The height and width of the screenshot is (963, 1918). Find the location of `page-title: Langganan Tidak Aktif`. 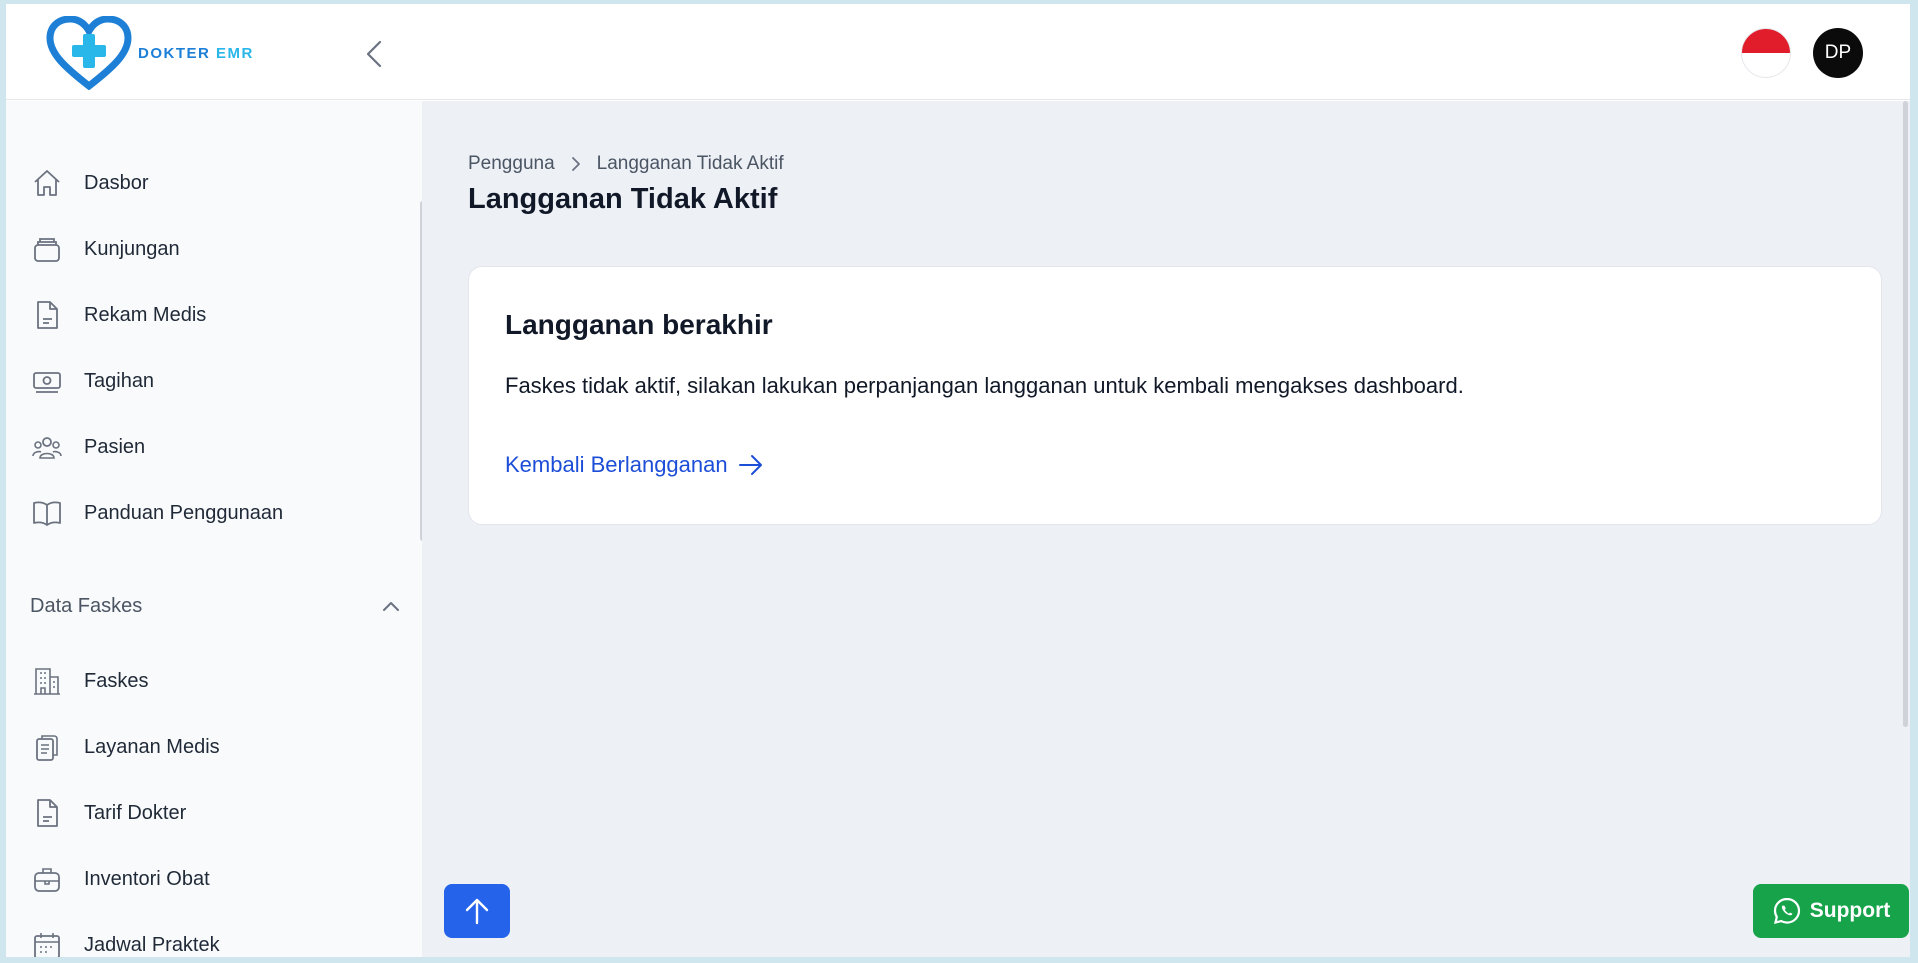

page-title: Langganan Tidak Aktif is located at coordinates (623, 199).